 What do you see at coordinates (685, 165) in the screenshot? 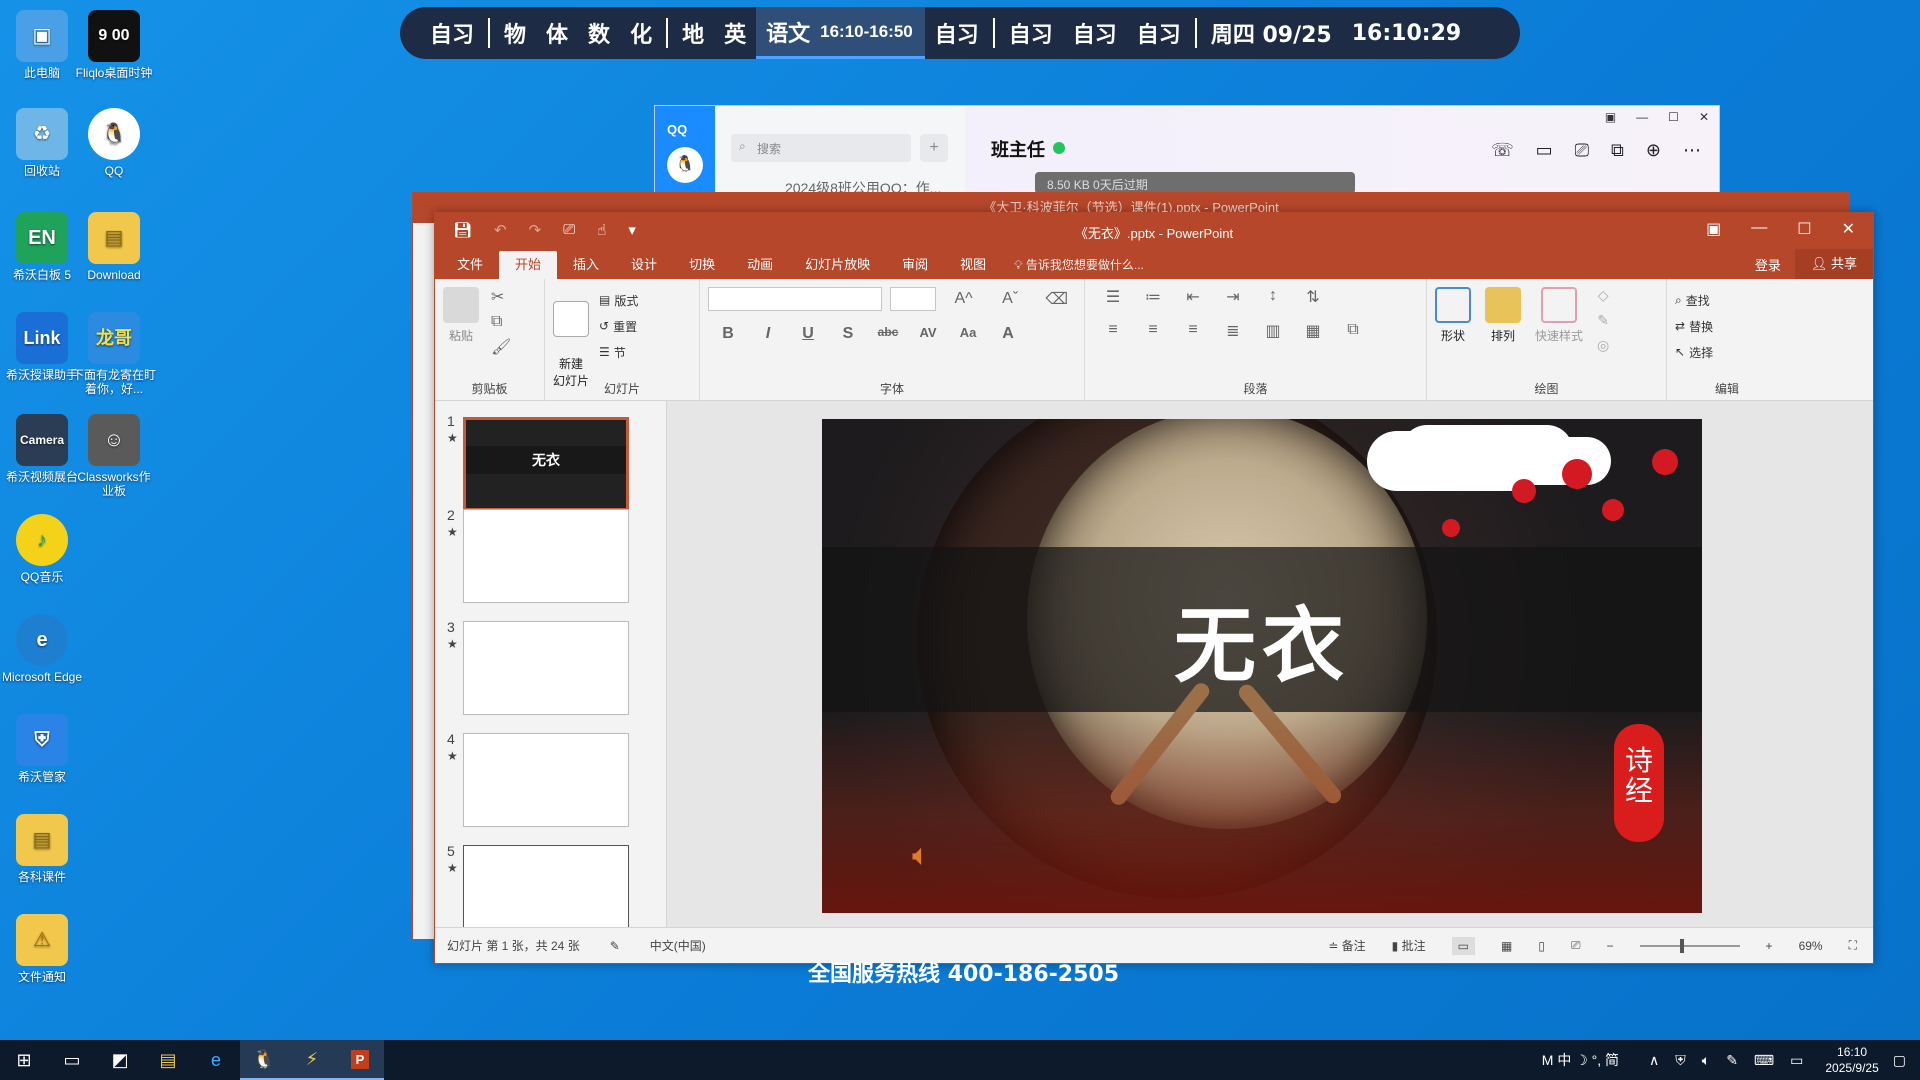
I see `avatar: 🐧` at bounding box center [685, 165].